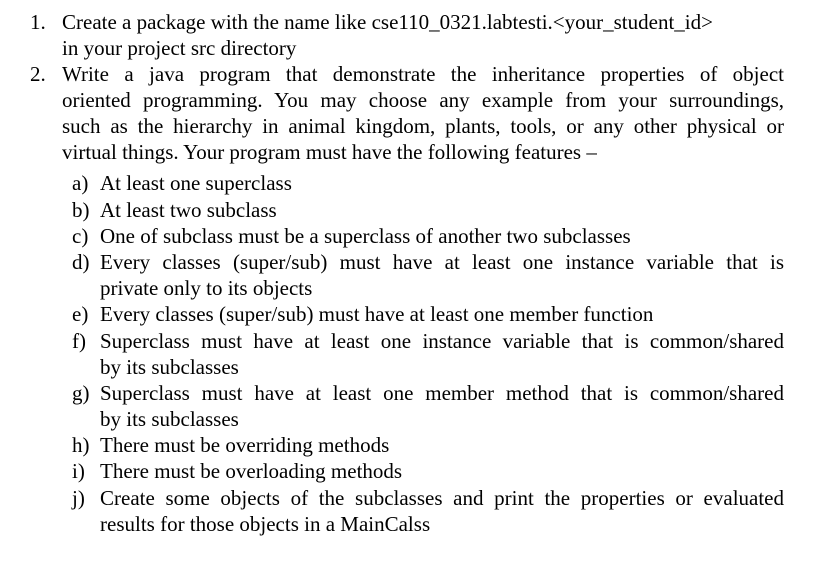  I want to click on subitem-marker: f), so click(79, 341).